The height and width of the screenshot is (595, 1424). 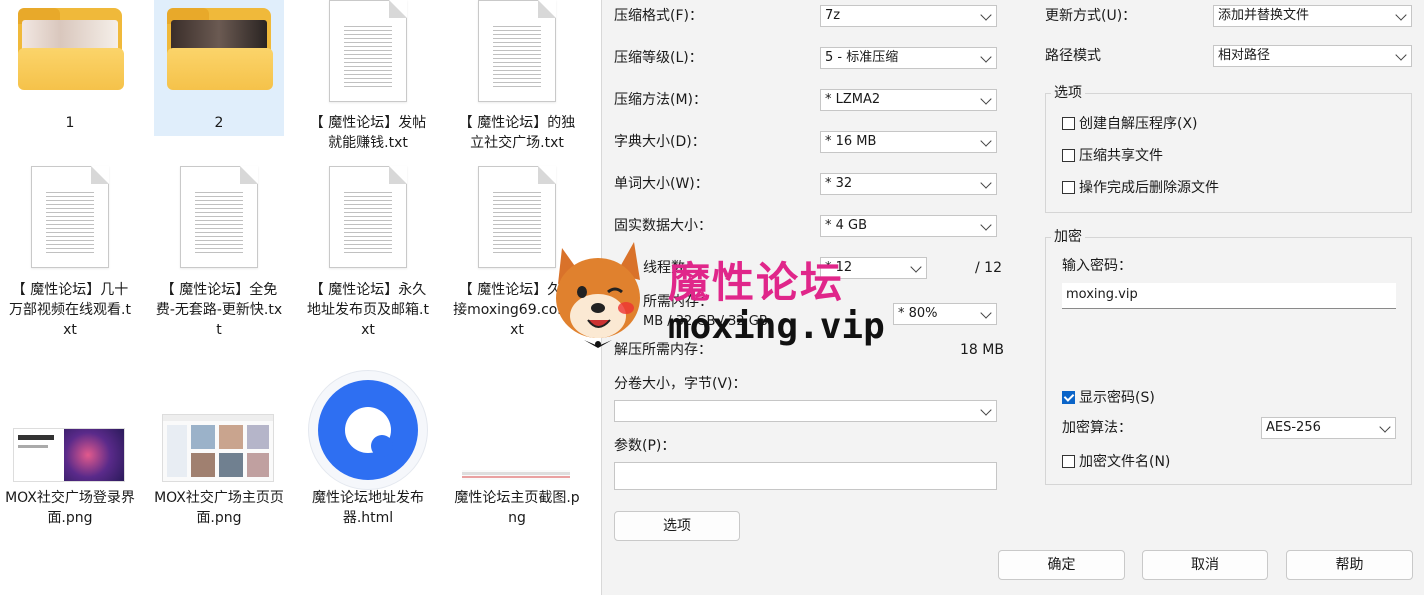 I want to click on decomp-memory-value: 18 MB, so click(x=982, y=350).